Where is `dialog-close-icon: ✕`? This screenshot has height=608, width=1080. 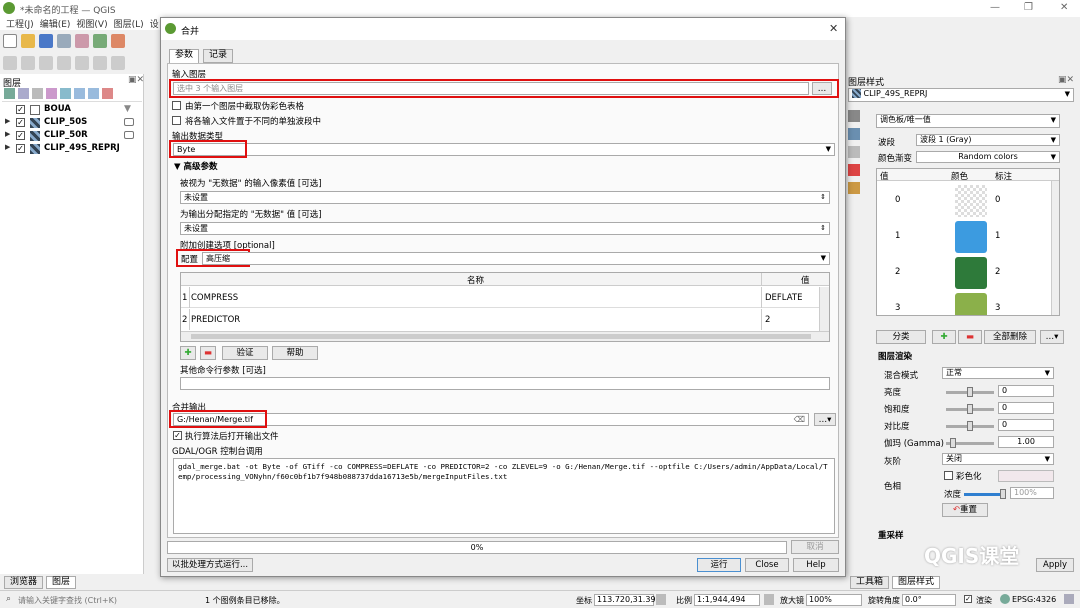 dialog-close-icon: ✕ is located at coordinates (833, 28).